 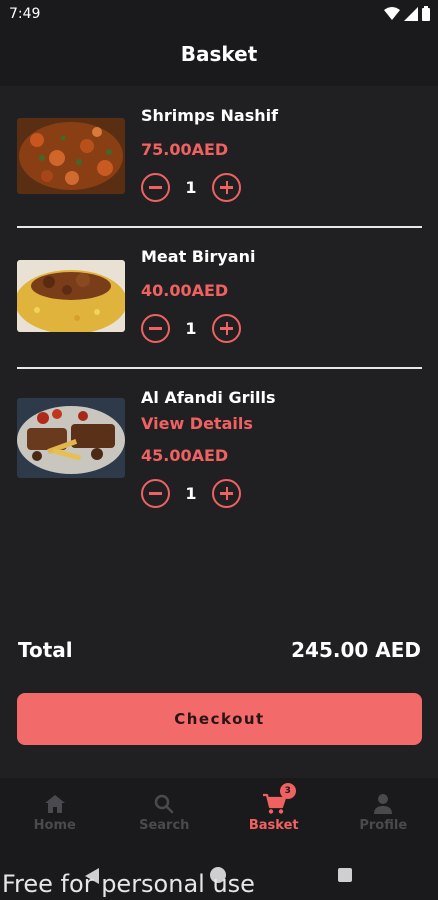 What do you see at coordinates (71, 156) in the screenshot?
I see `shrimps-nashif-image` at bounding box center [71, 156].